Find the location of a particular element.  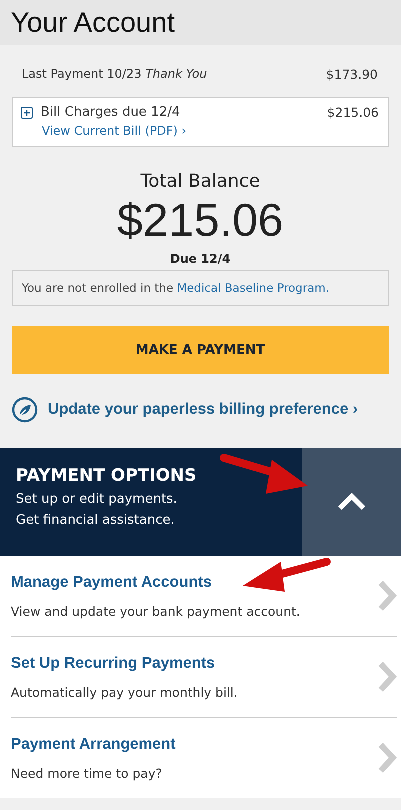

payment-options-description: Set up or edit payments. is located at coordinates (97, 500).